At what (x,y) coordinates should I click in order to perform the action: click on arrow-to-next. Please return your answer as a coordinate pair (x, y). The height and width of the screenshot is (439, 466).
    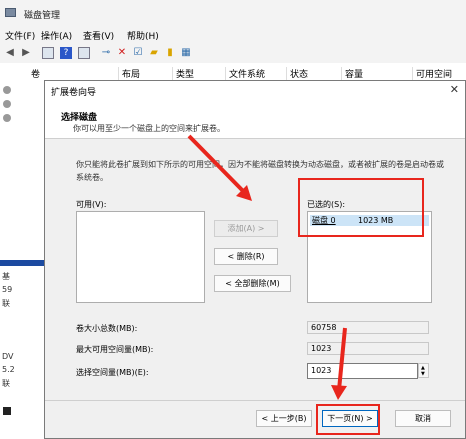
    Looking at the image, I should click on (342, 359).